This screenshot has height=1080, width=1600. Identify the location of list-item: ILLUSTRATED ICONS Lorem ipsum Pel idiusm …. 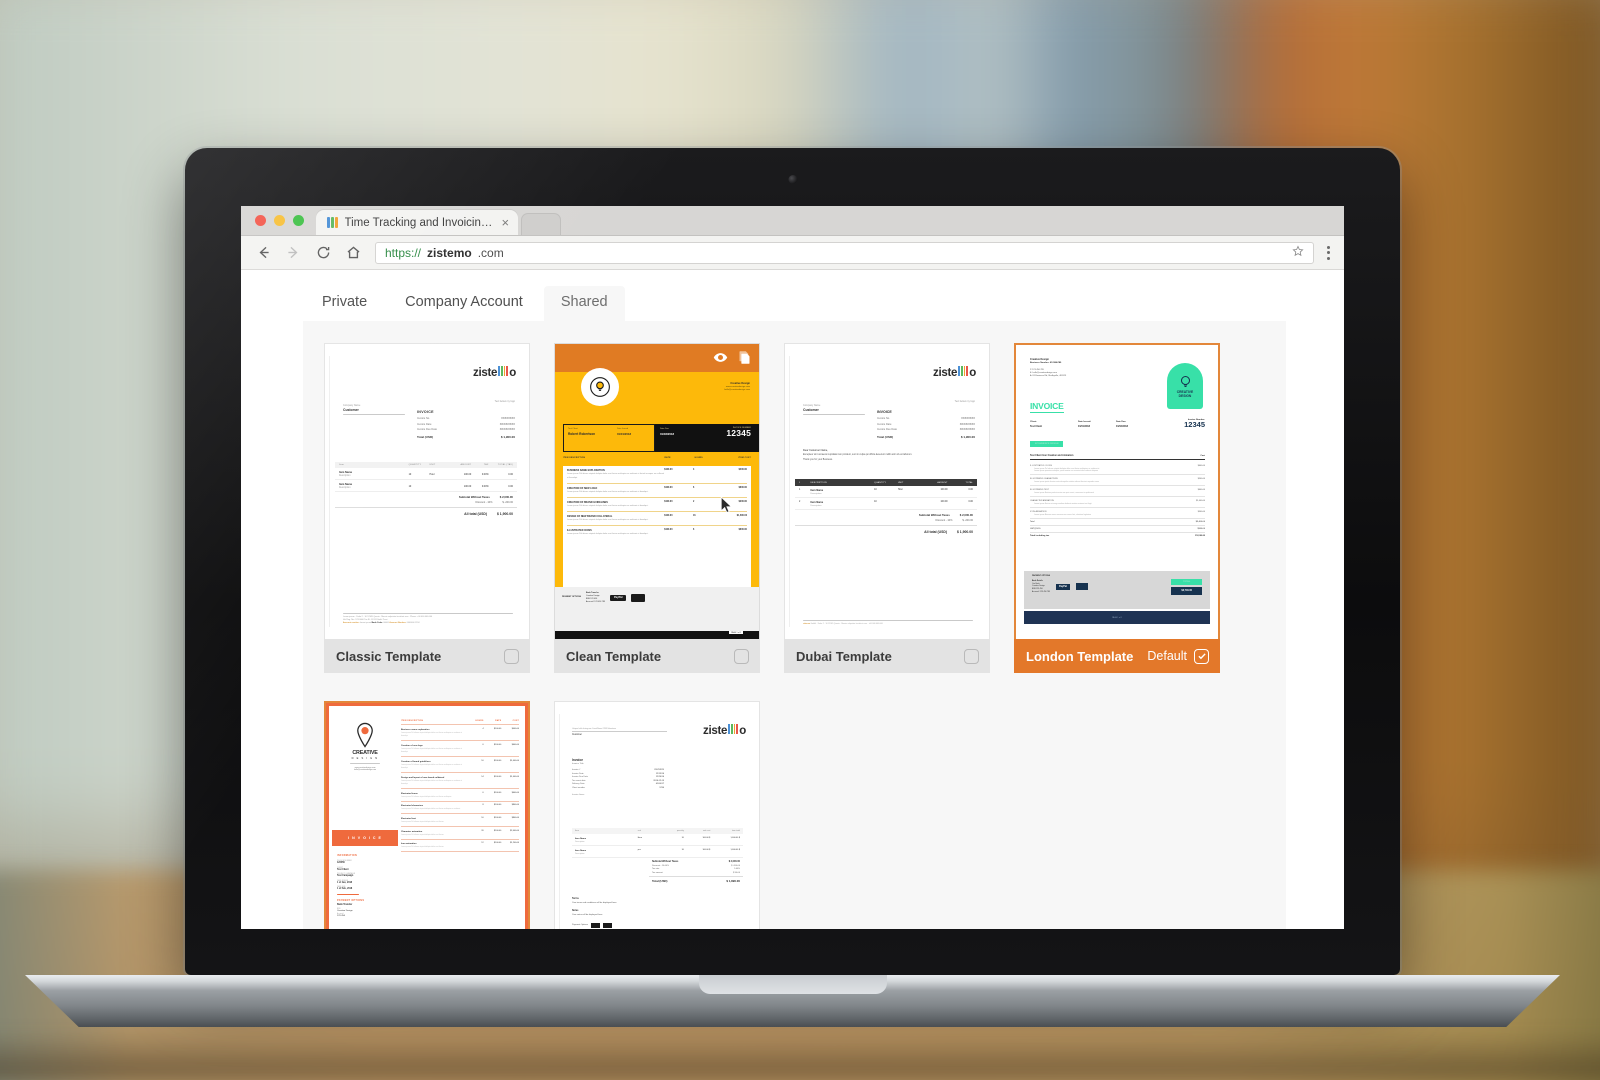
(657, 532).